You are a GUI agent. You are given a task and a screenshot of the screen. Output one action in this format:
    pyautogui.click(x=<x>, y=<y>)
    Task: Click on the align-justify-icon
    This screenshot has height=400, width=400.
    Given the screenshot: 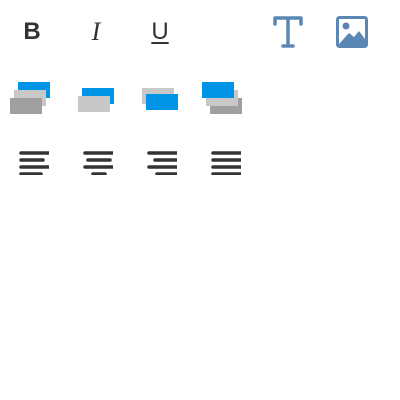 What is the action you would take?
    pyautogui.click(x=224, y=160)
    